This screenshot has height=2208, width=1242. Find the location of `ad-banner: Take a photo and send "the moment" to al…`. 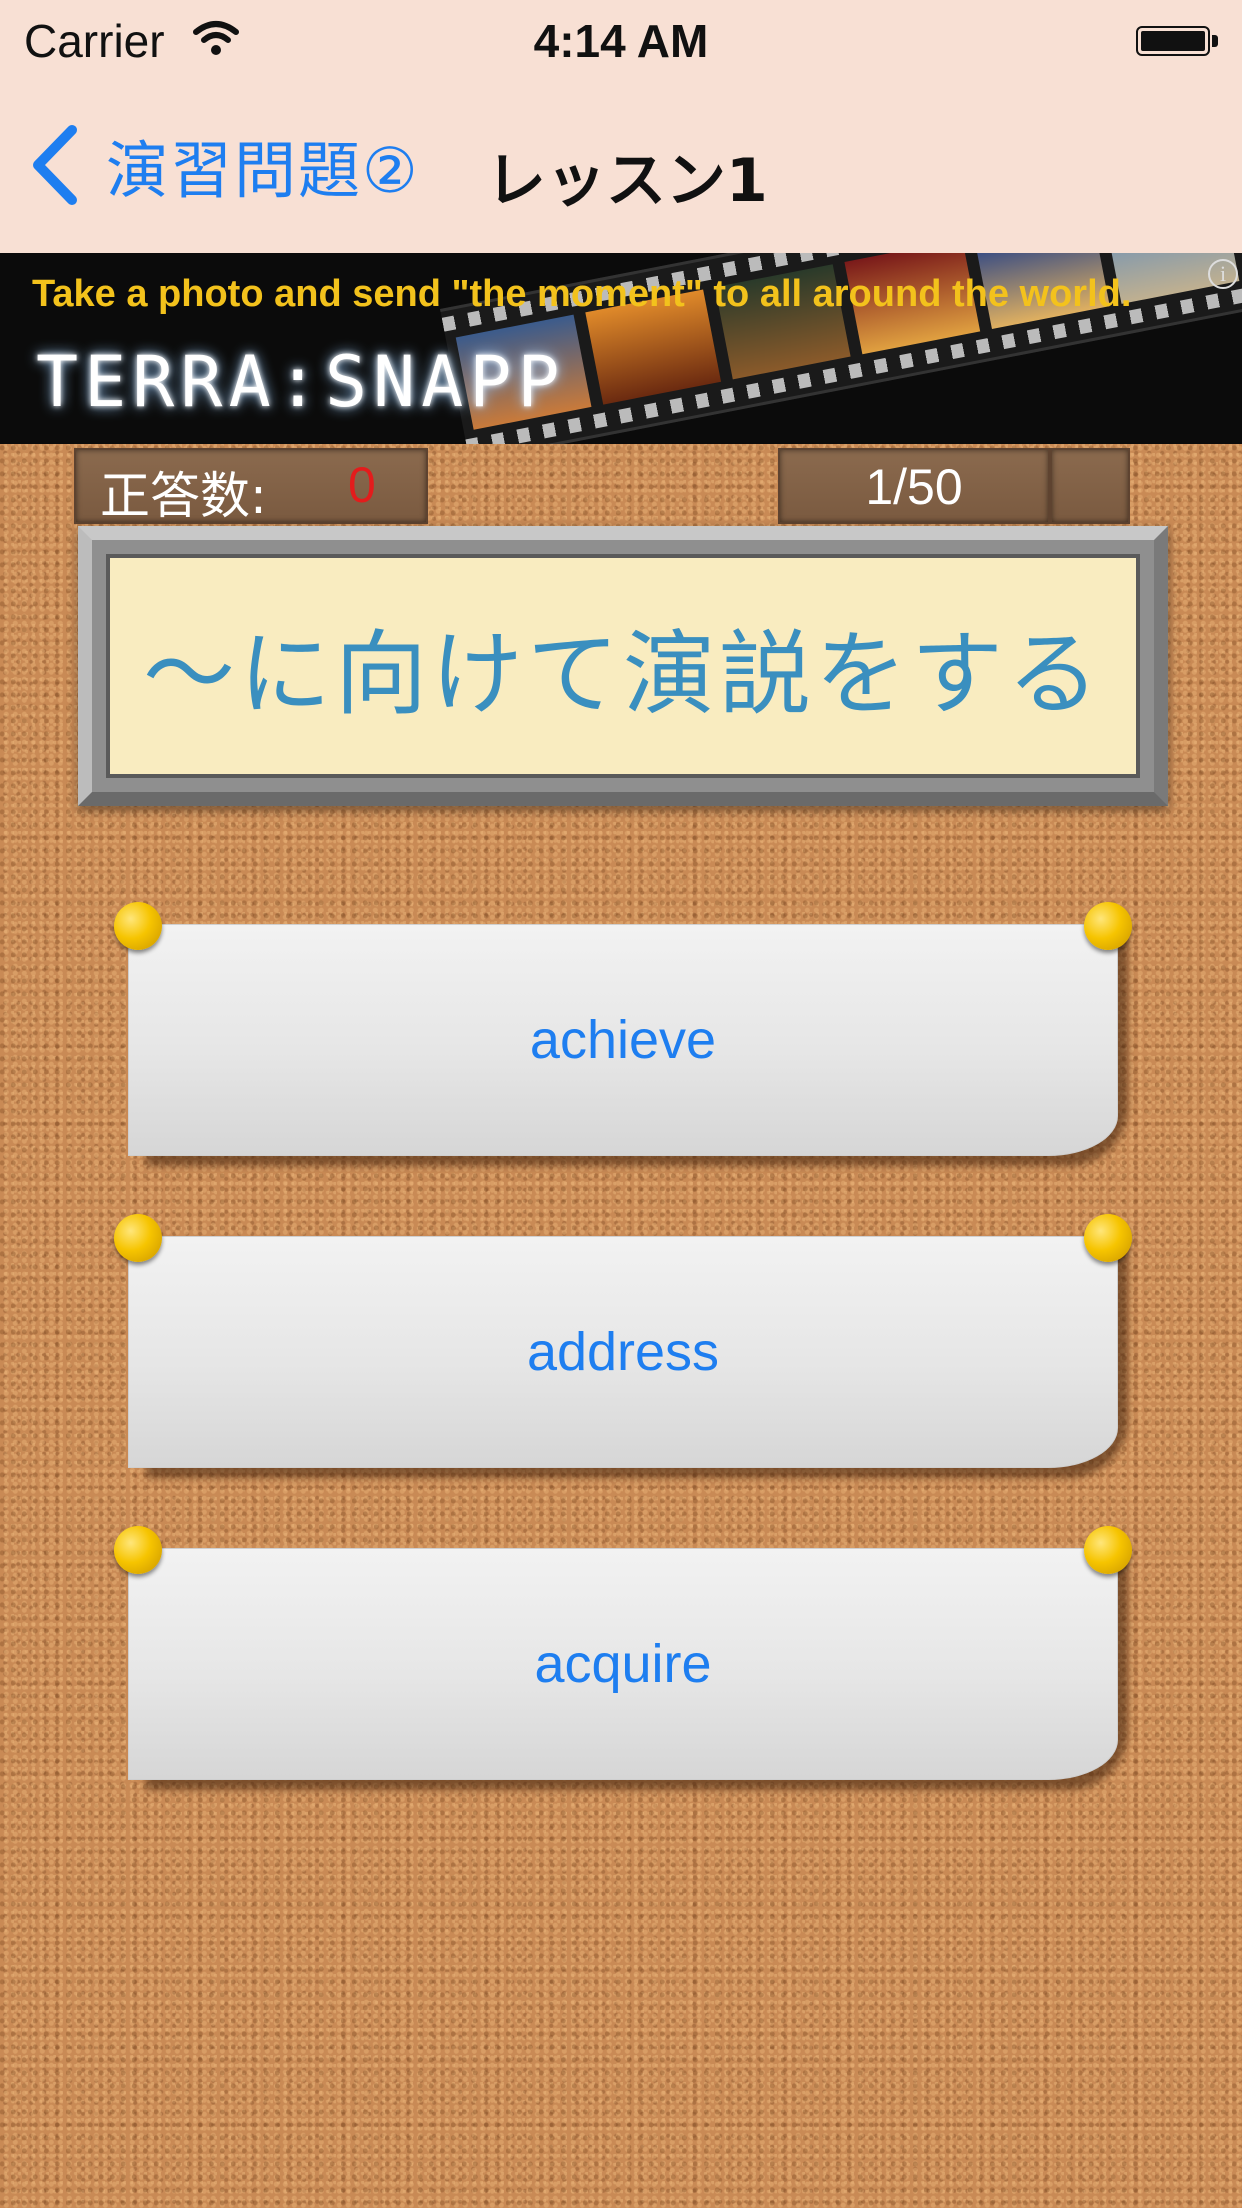

ad-banner: Take a photo and send "the moment" to al… is located at coordinates (621, 348).